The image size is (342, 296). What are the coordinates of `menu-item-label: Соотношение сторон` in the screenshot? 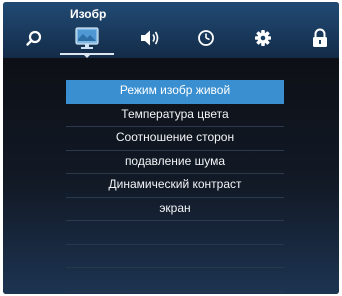 It's located at (175, 137).